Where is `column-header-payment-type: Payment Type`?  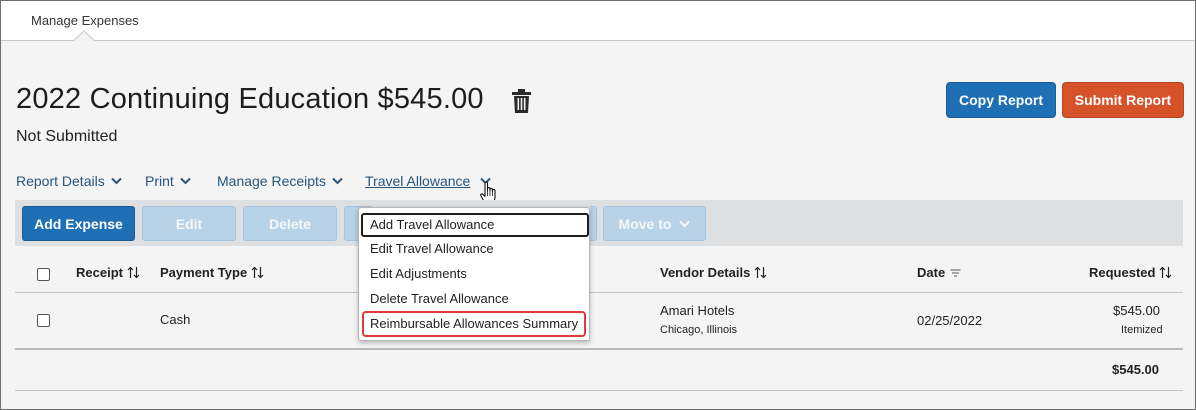 column-header-payment-type: Payment Type is located at coordinates (212, 272).